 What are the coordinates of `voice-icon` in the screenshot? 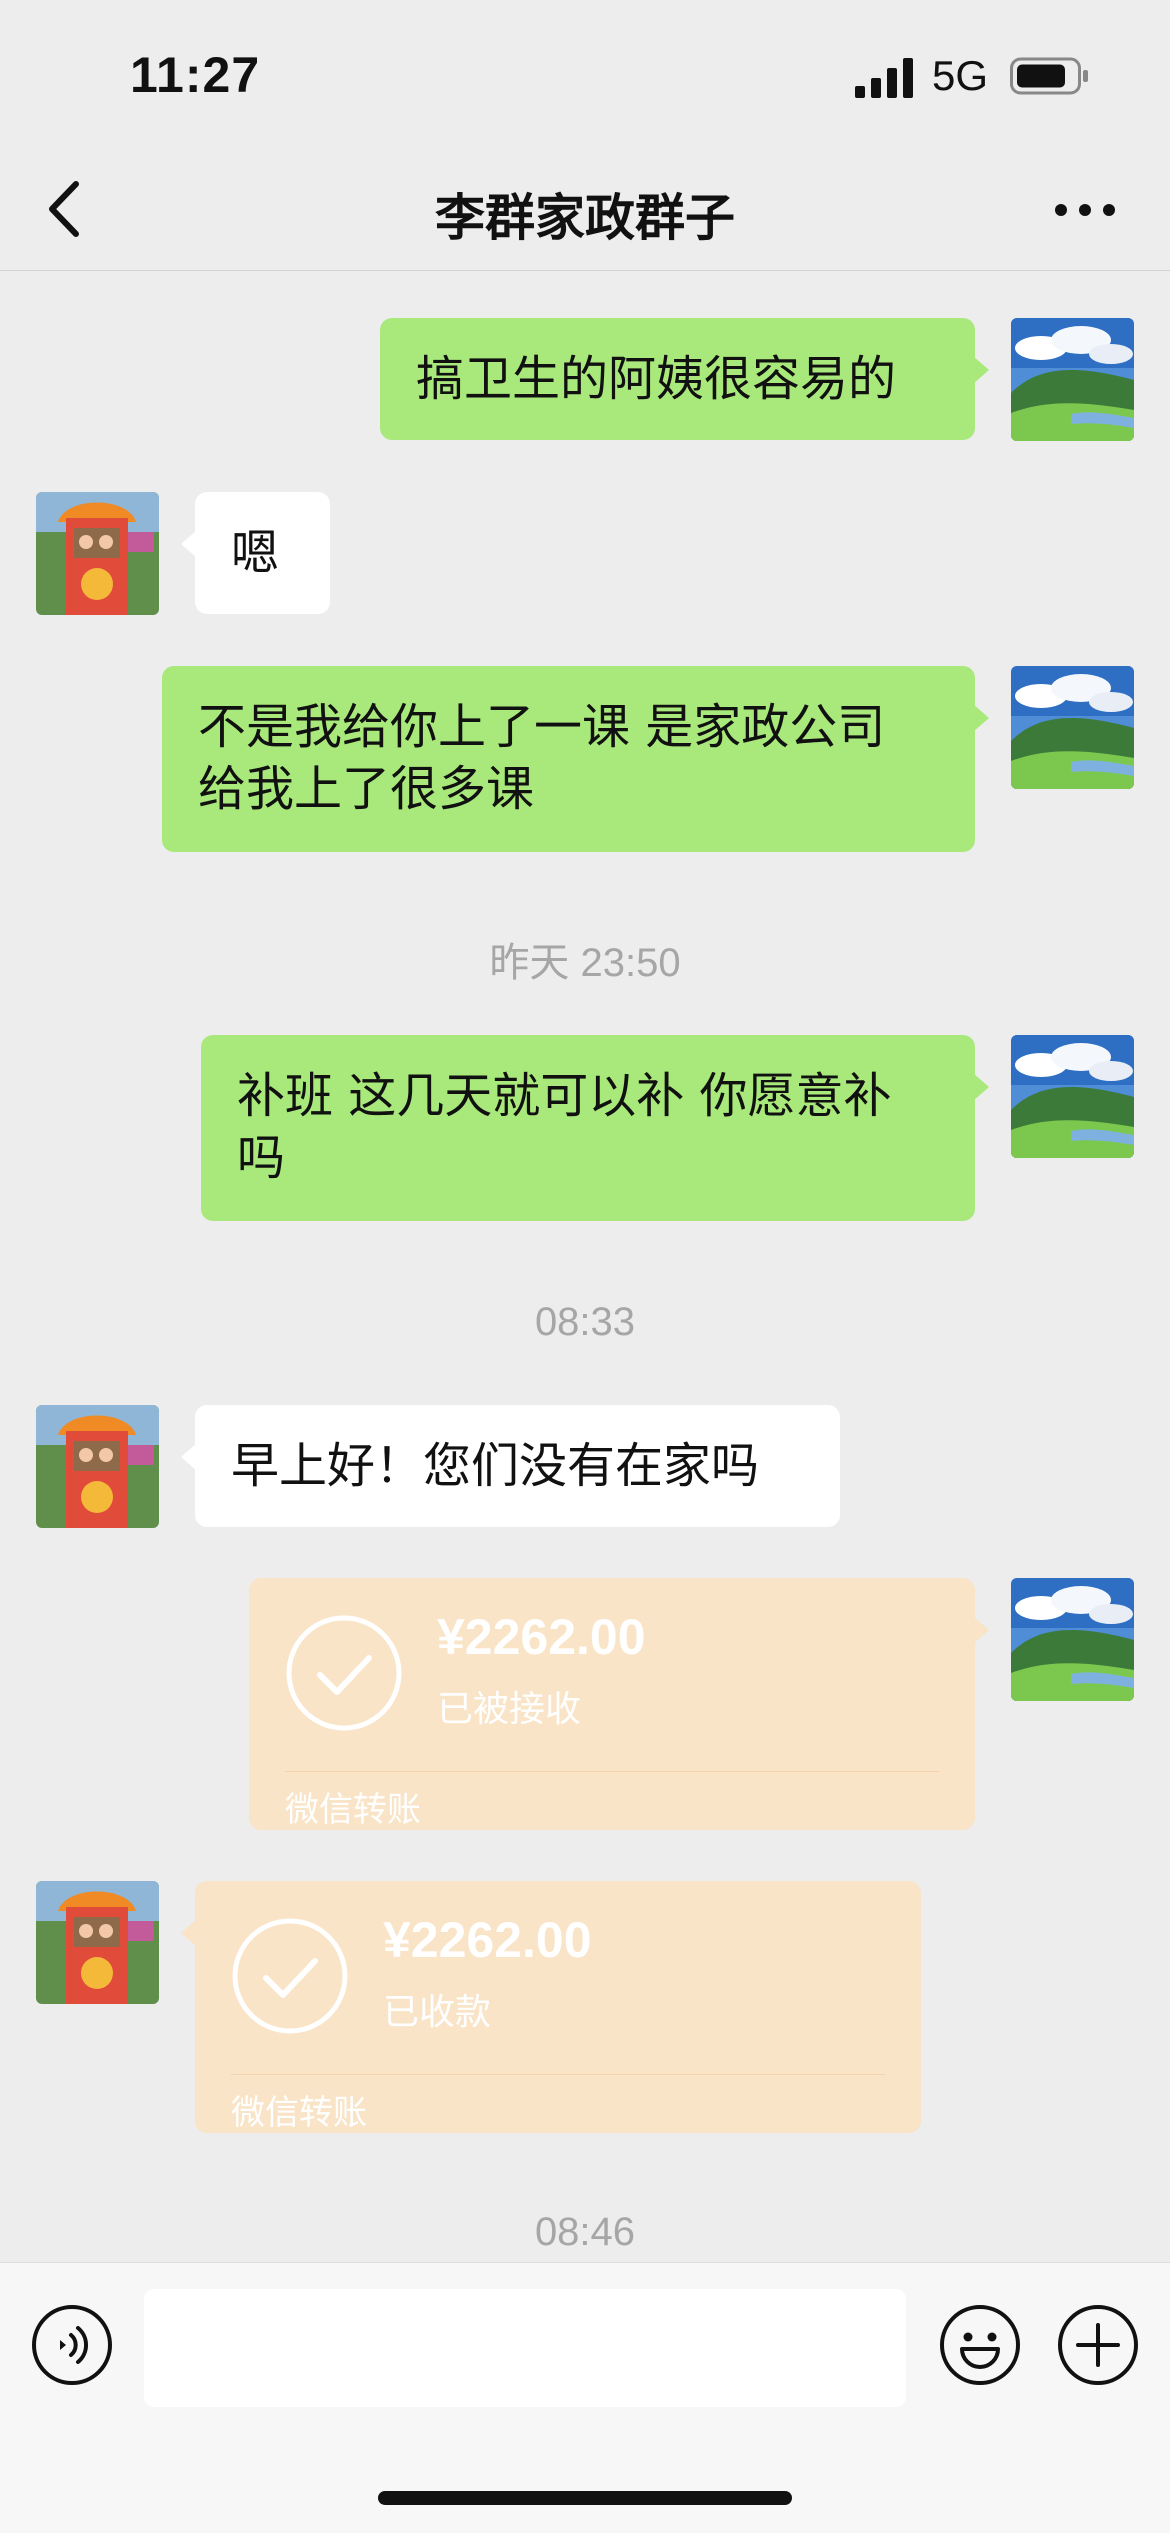 It's located at (72, 2345).